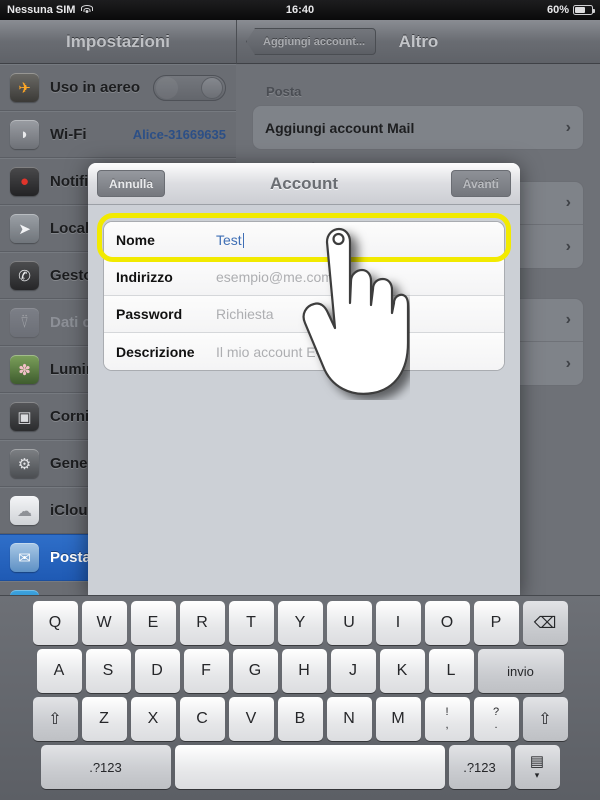  I want to click on settings-nav-bar: Impostazioni, so click(118, 42).